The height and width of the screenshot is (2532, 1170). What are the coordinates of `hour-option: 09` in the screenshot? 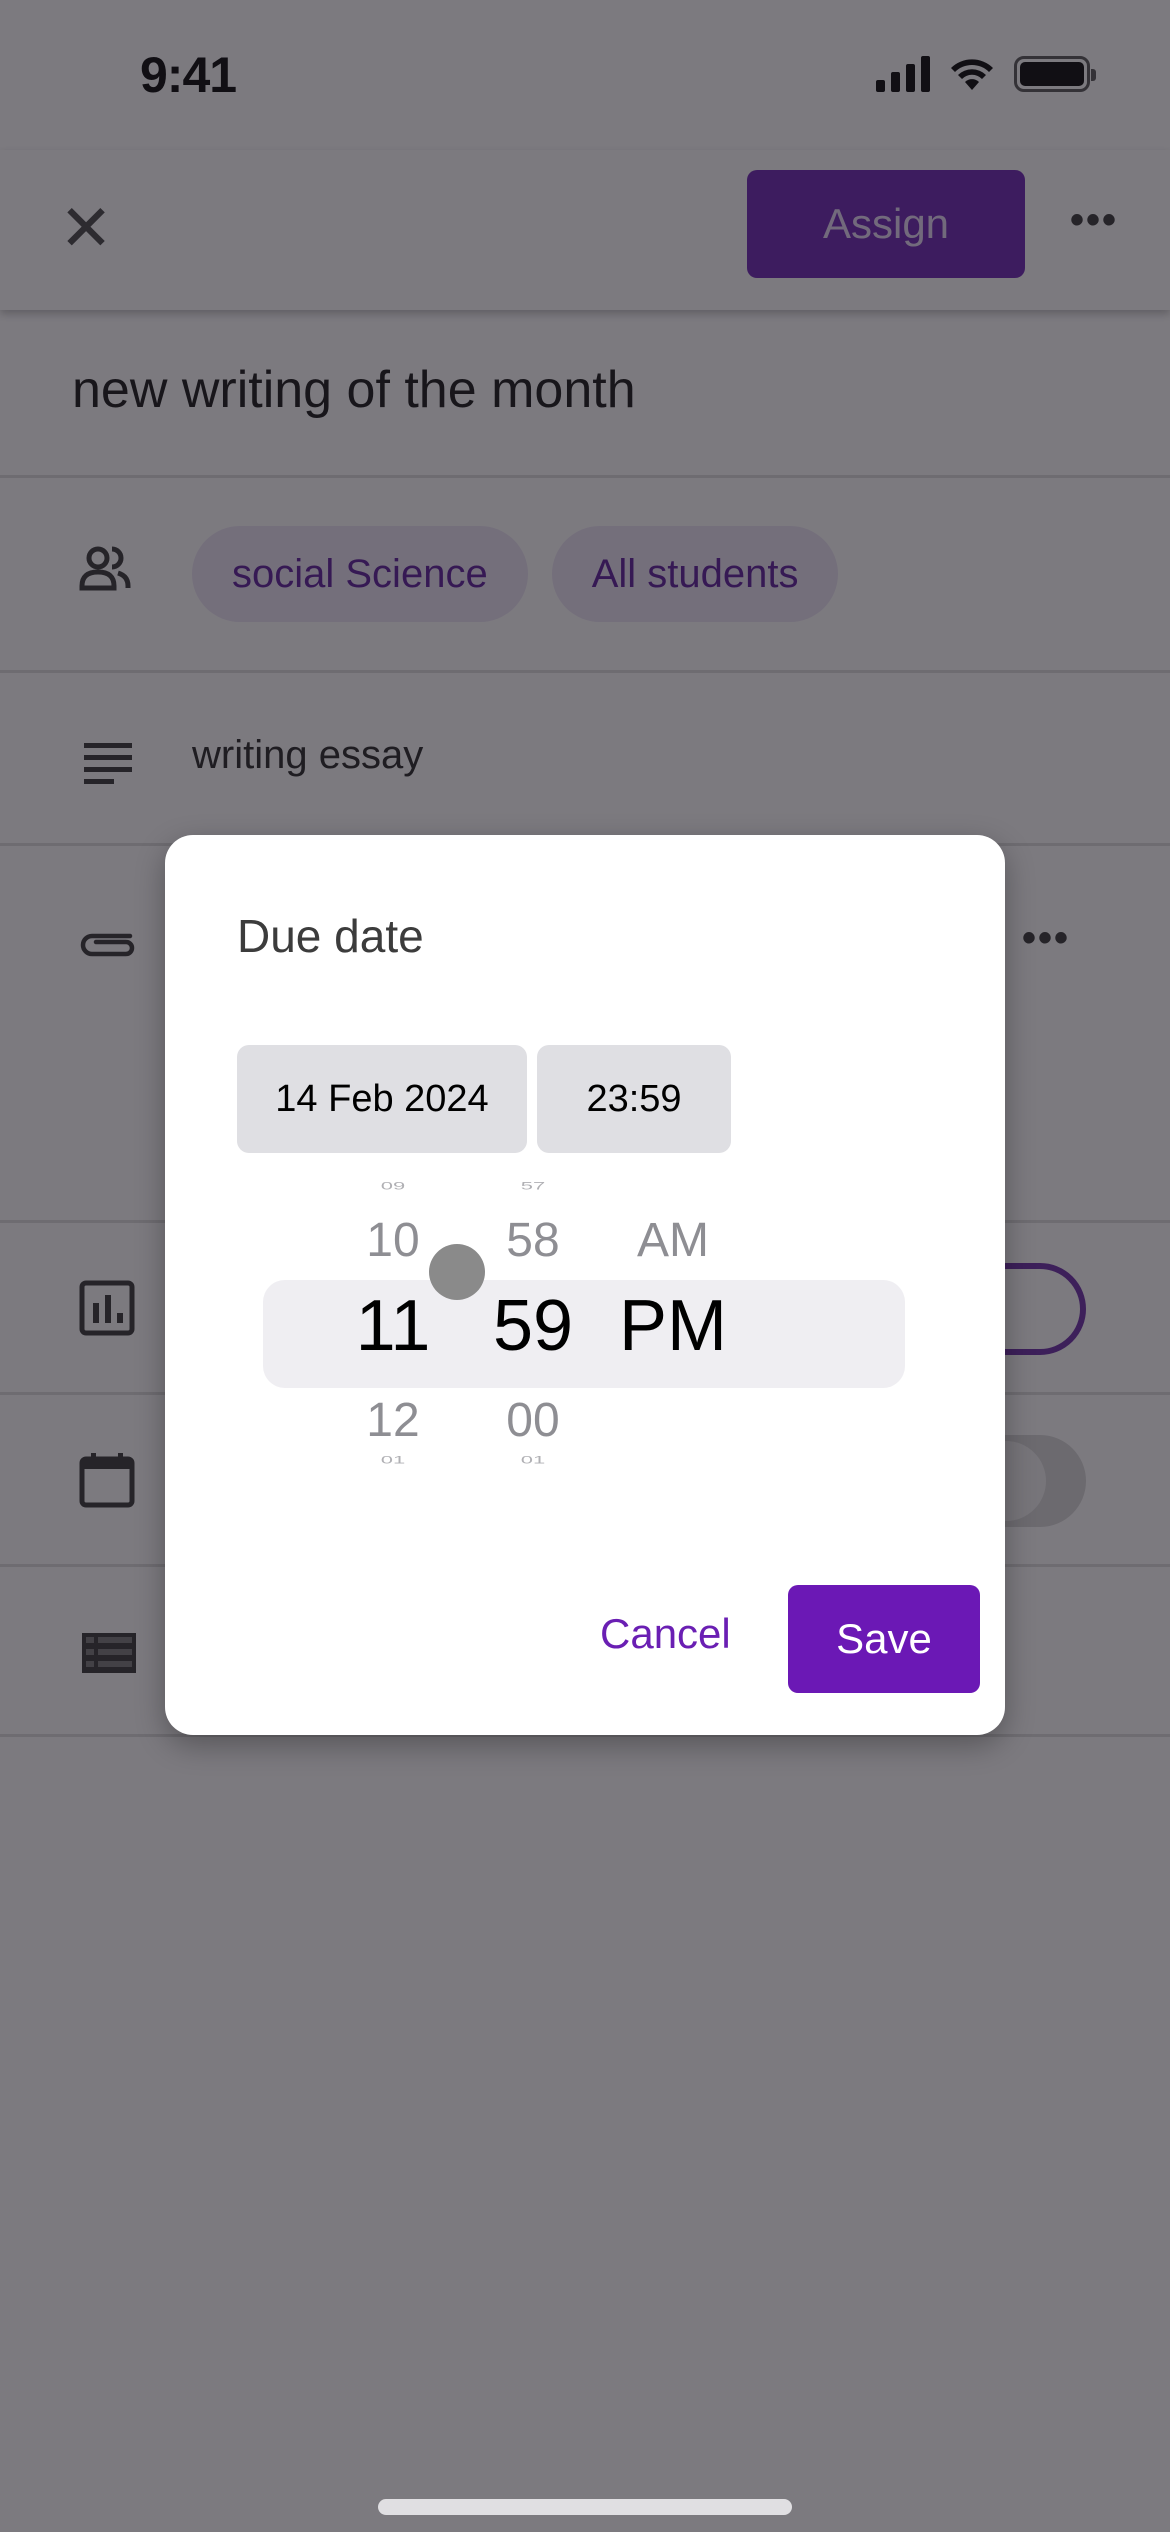 It's located at (393, 1186).